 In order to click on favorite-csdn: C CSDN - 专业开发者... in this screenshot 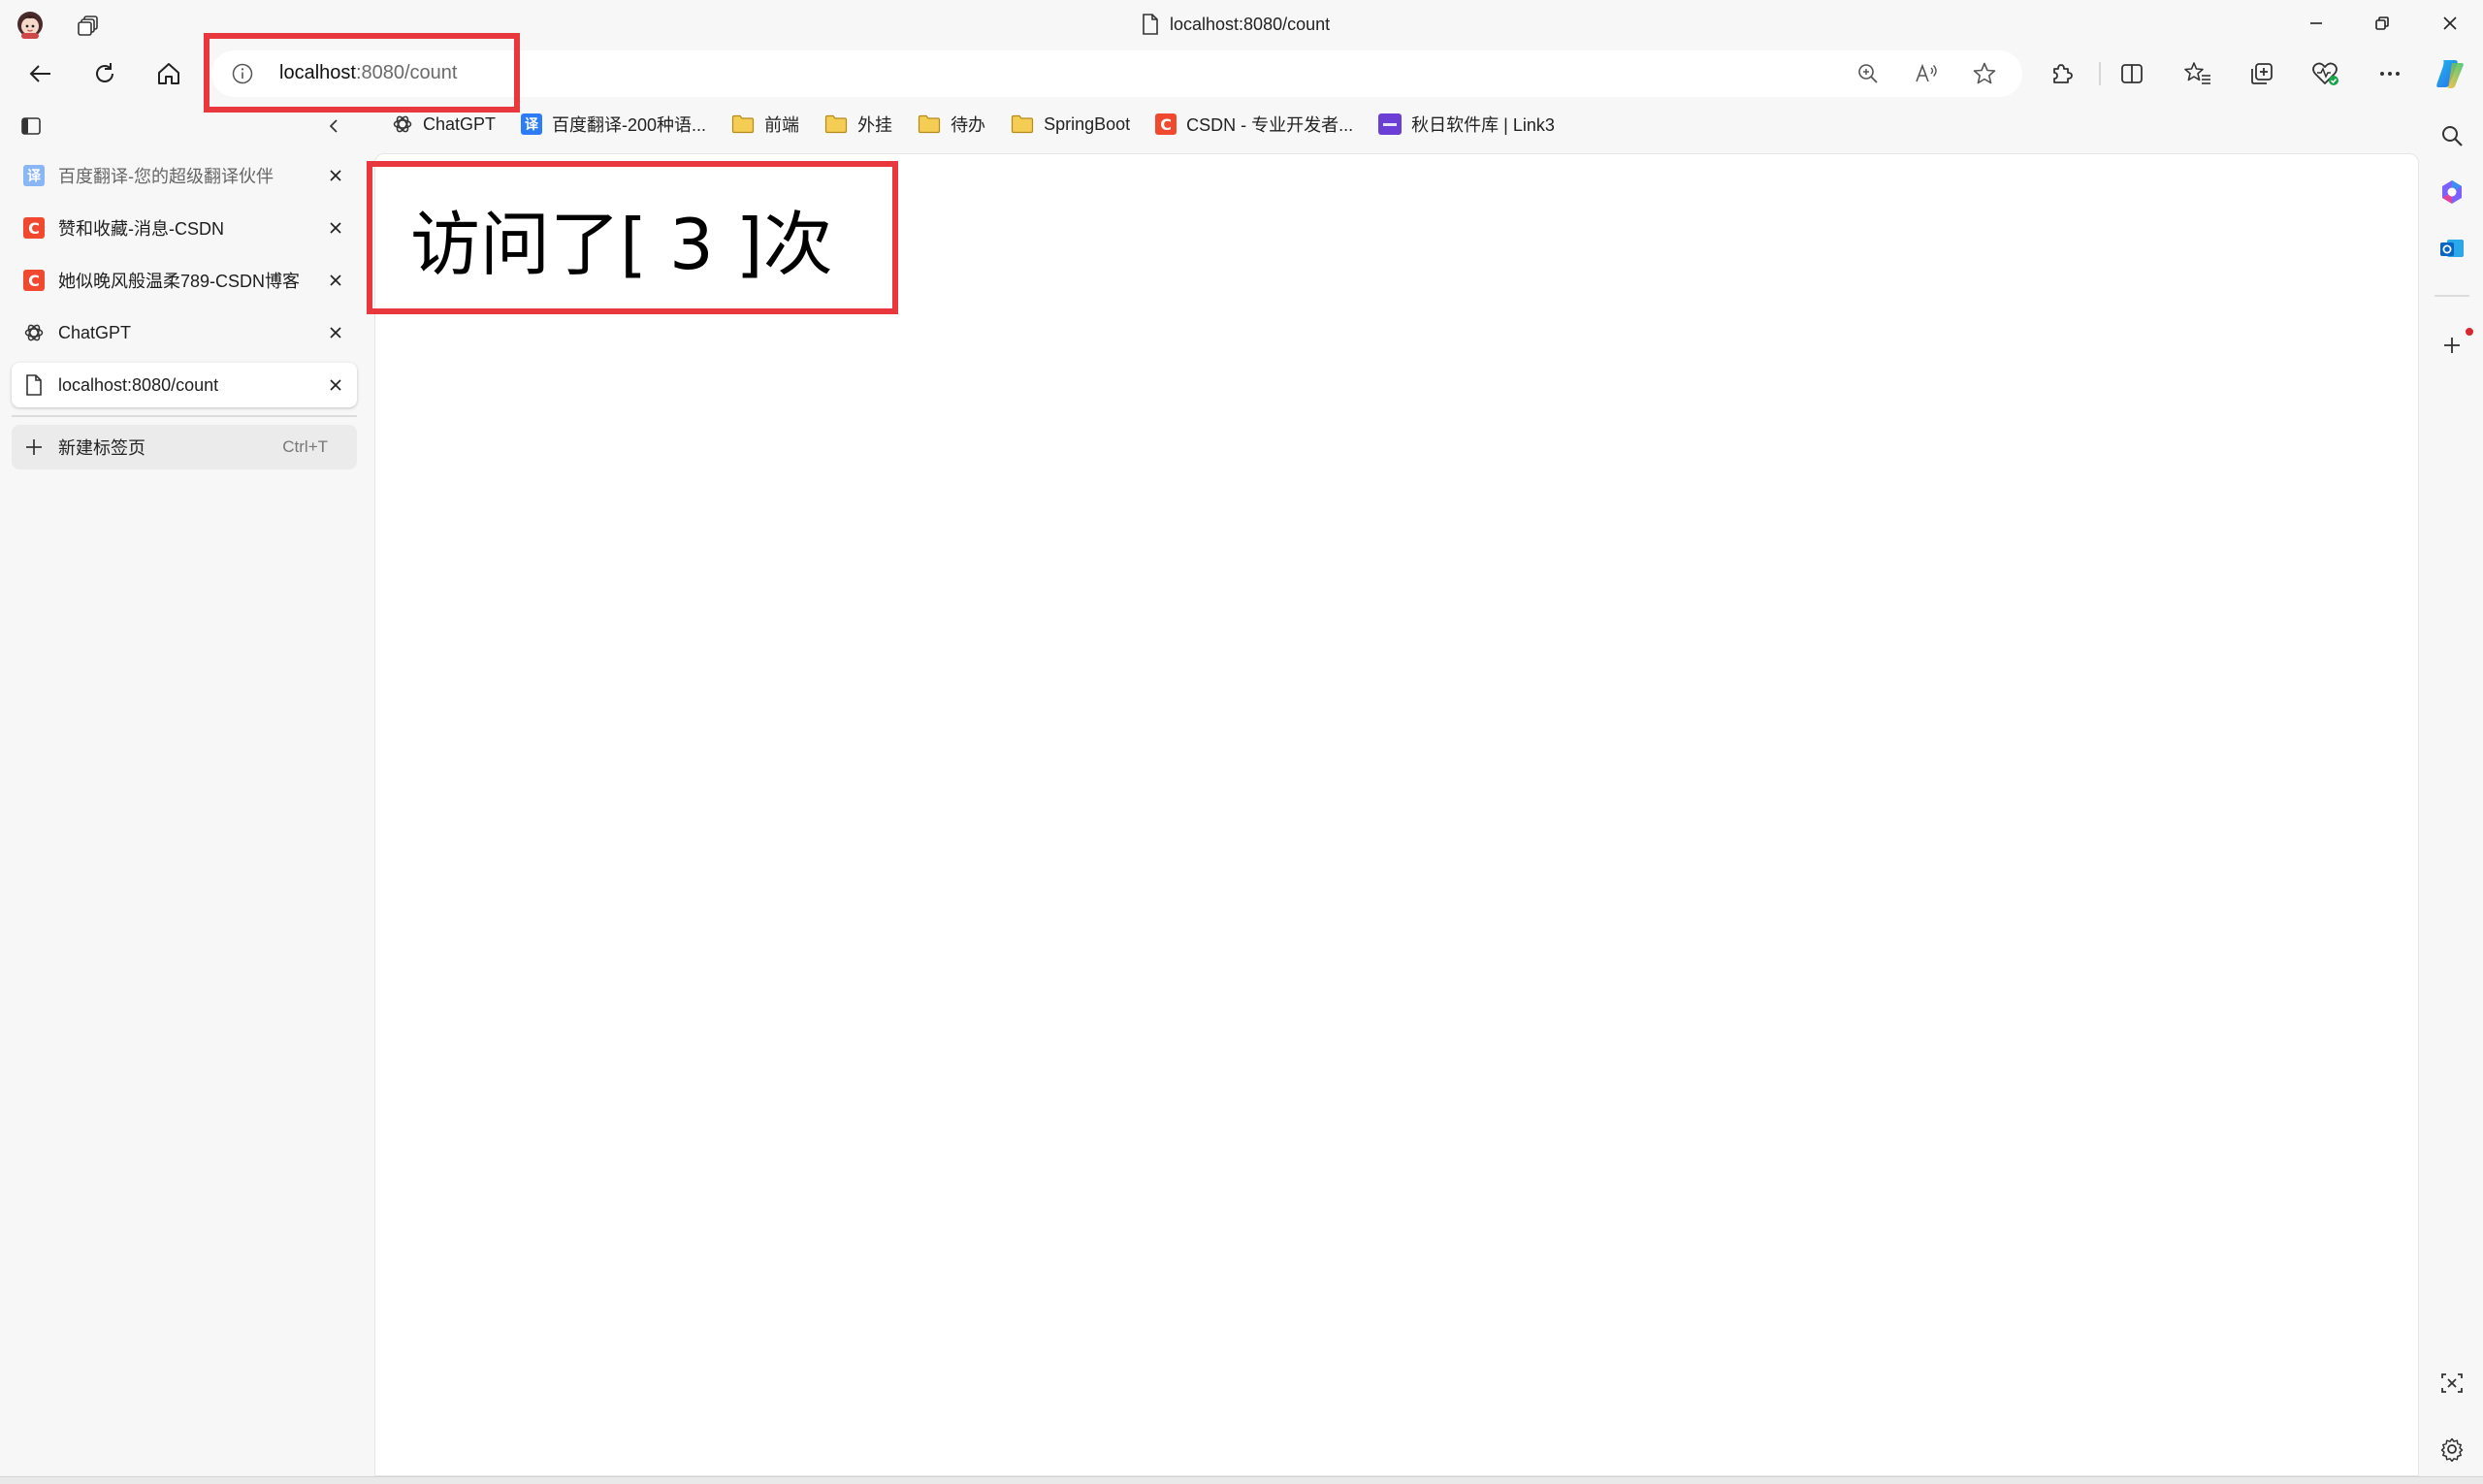, I will do `click(1254, 124)`.